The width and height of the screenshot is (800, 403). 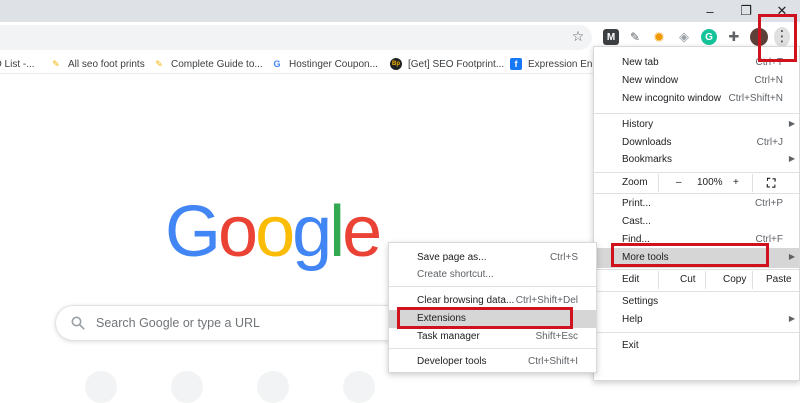 I want to click on zoom-out-button: –, so click(x=679, y=182).